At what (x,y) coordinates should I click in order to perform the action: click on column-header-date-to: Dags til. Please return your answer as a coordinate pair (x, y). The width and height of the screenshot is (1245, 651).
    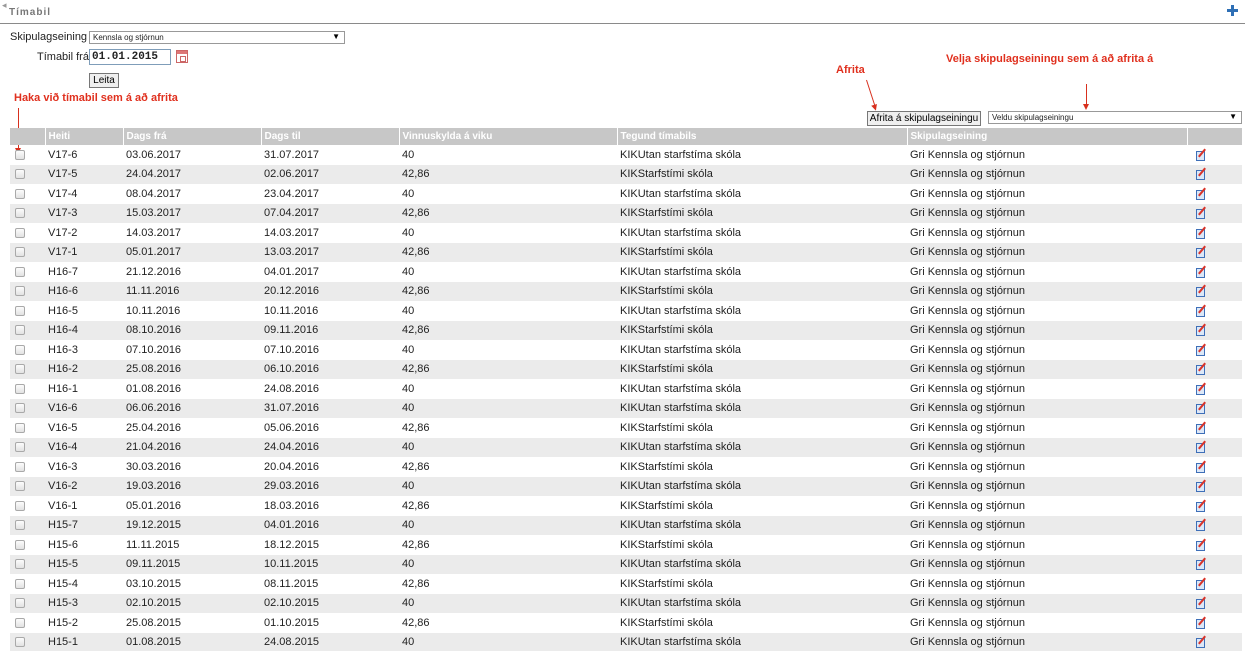
    Looking at the image, I should click on (330, 136).